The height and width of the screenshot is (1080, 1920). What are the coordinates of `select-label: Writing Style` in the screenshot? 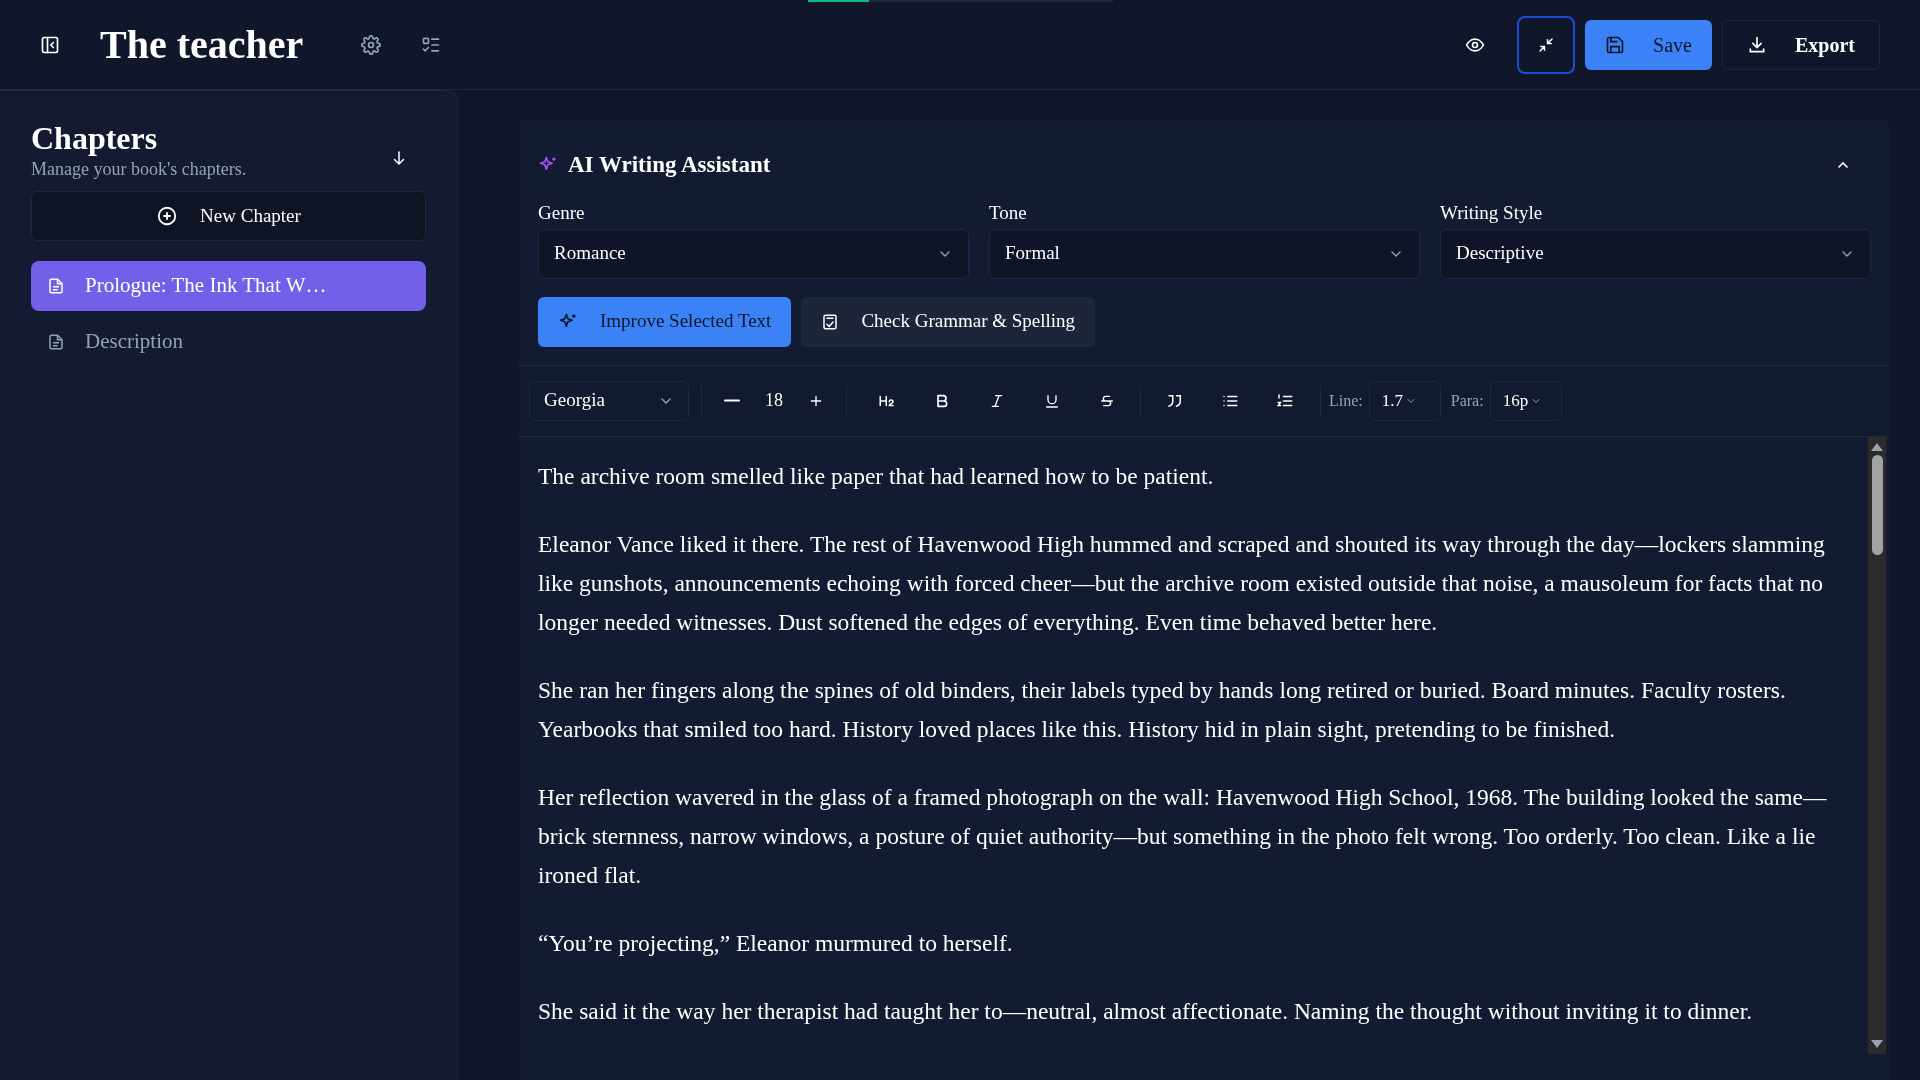 It's located at (1492, 212).